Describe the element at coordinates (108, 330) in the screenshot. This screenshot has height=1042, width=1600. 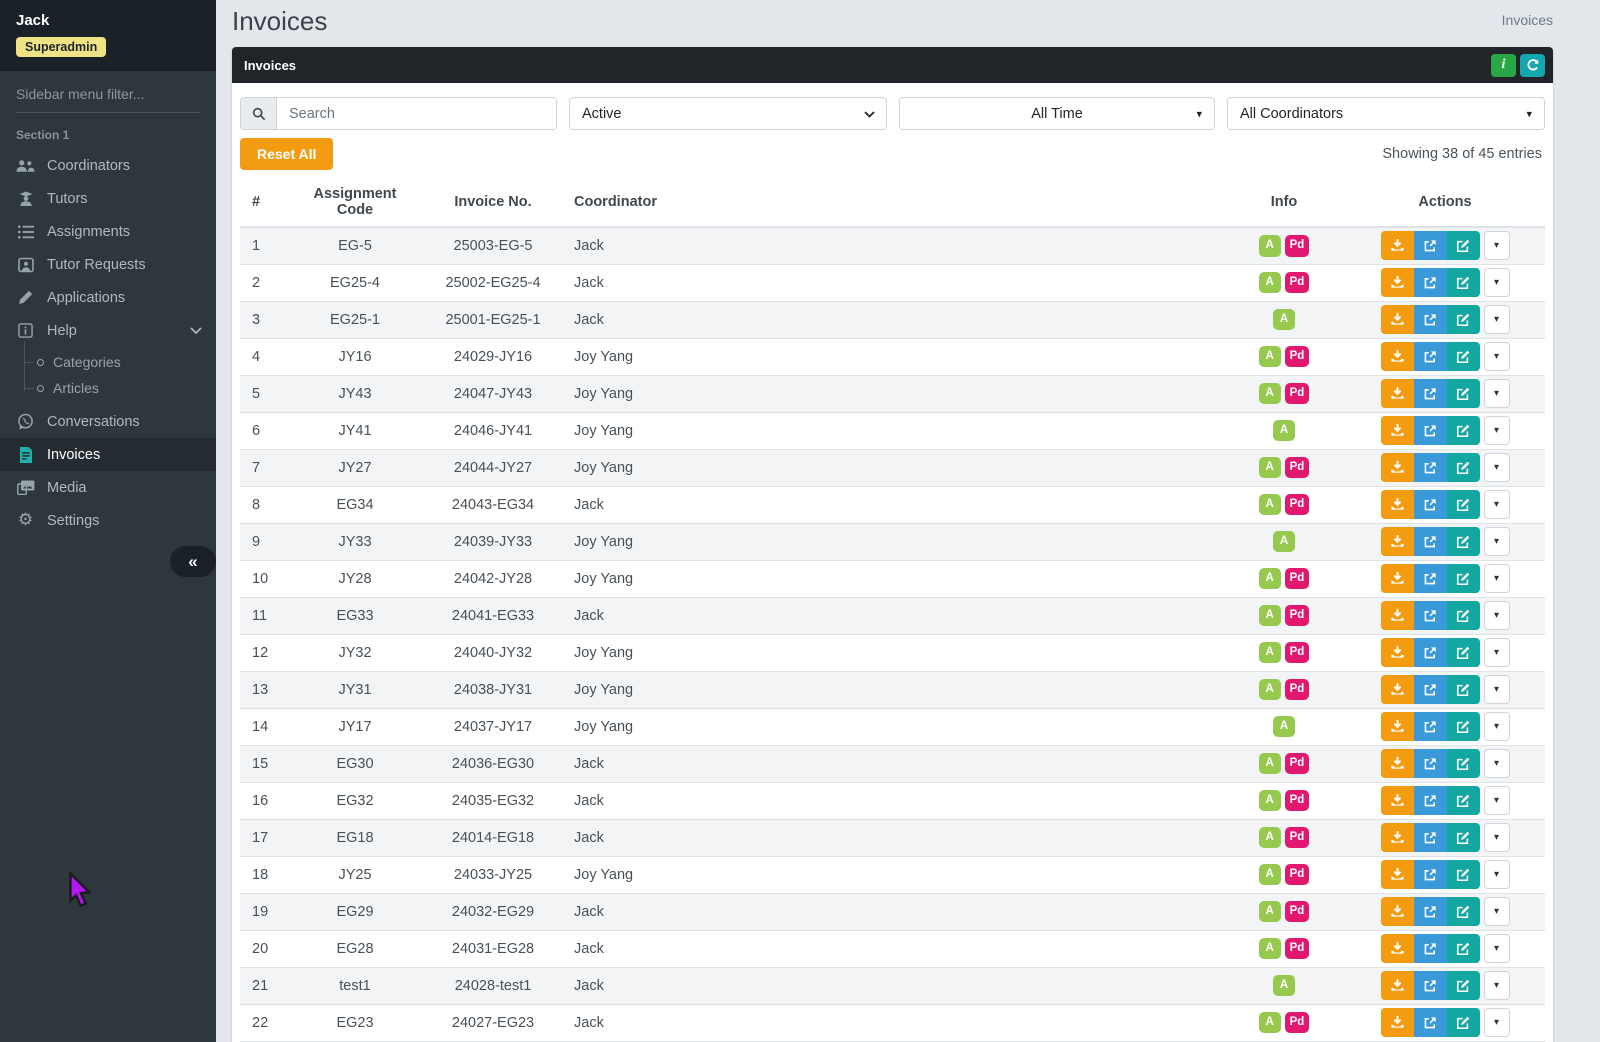
I see `sidebar-item-help: Help` at that location.